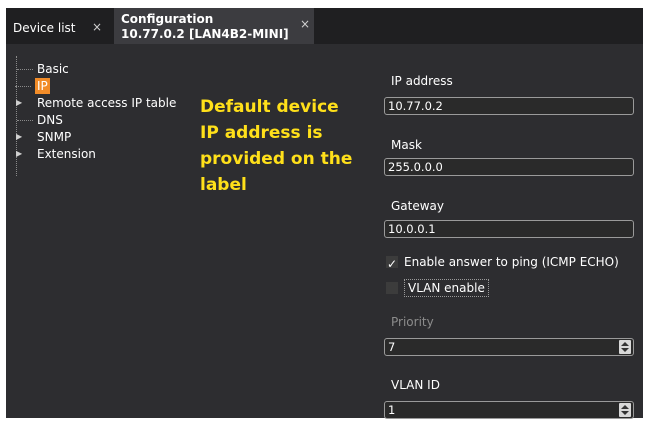  I want to click on tree-item-label: IP, so click(42, 86).